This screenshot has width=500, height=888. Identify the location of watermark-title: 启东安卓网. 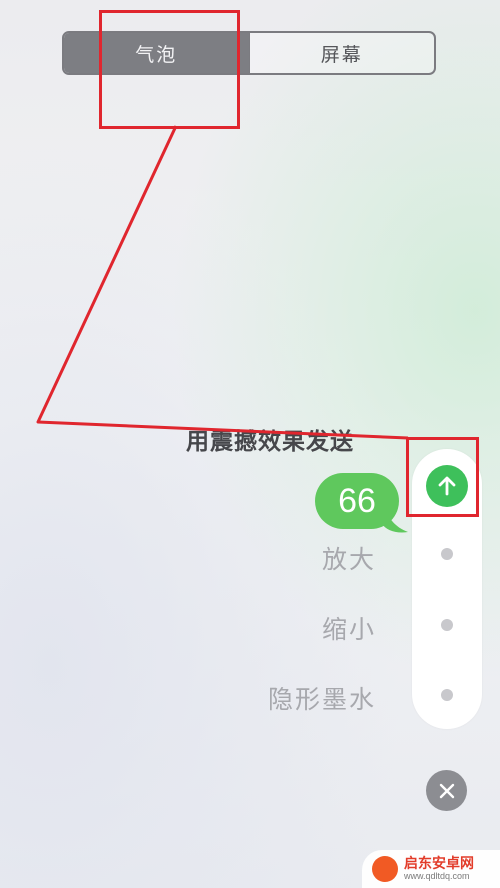
(439, 863).